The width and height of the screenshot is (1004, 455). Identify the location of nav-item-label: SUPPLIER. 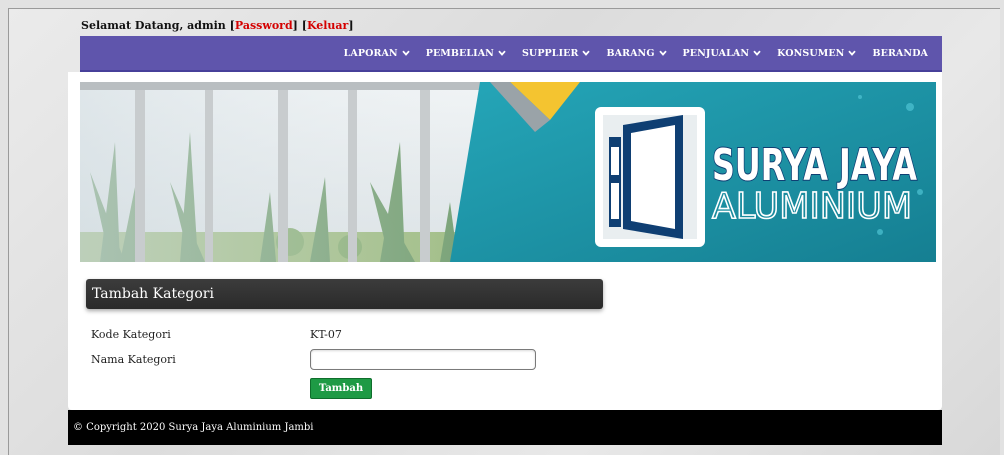
(550, 53).